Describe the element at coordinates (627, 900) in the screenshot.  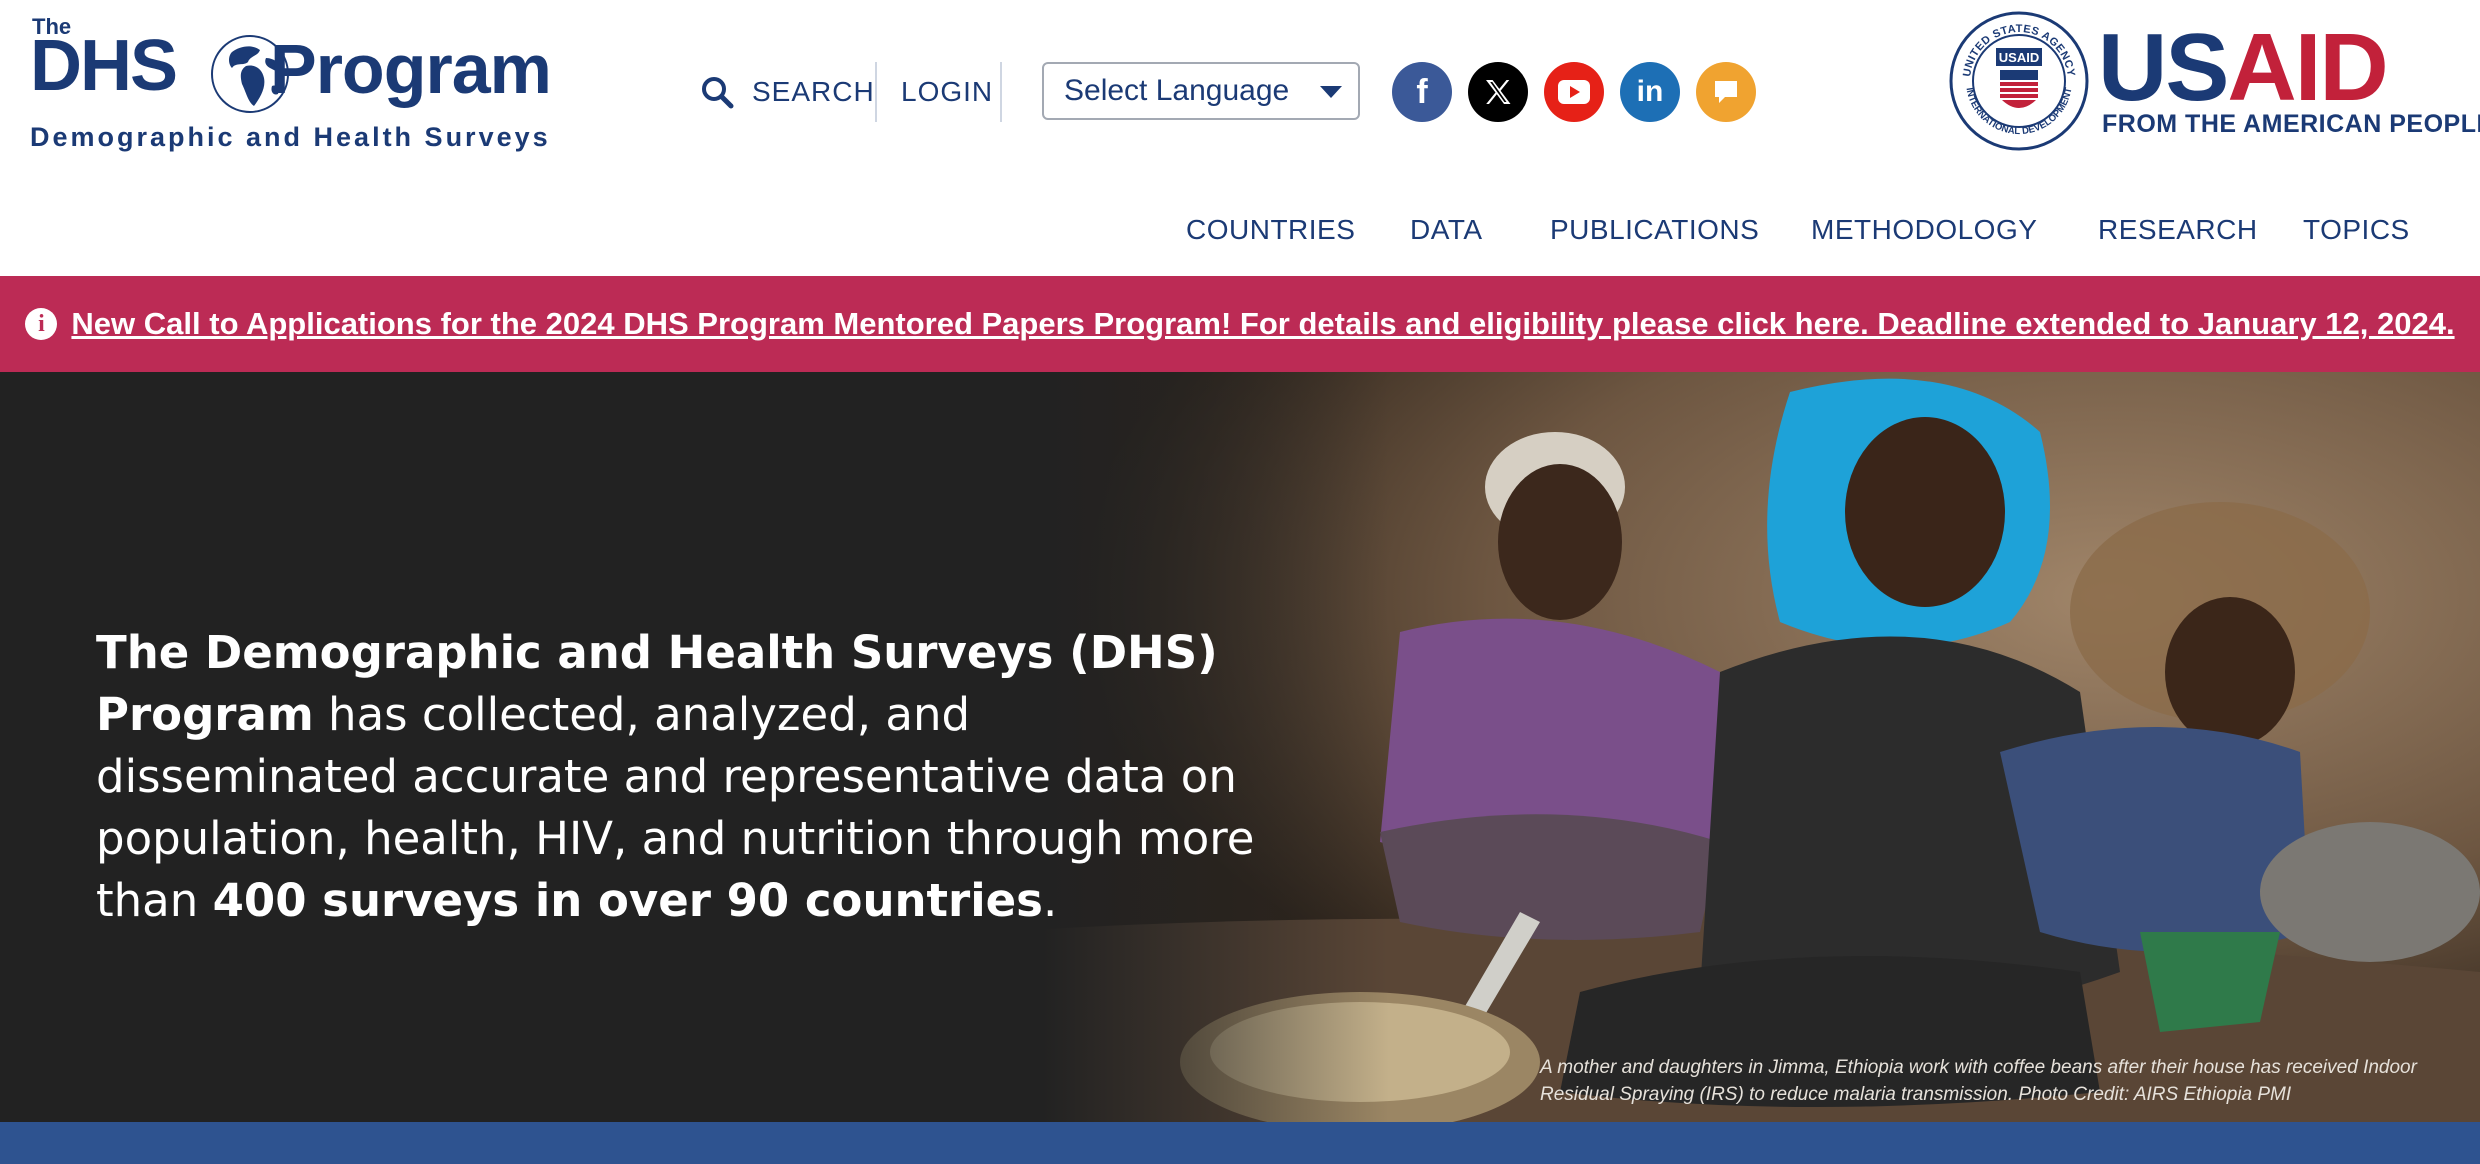
I see `hero-bold-tail: 400 surveys in over 90 countries` at that location.